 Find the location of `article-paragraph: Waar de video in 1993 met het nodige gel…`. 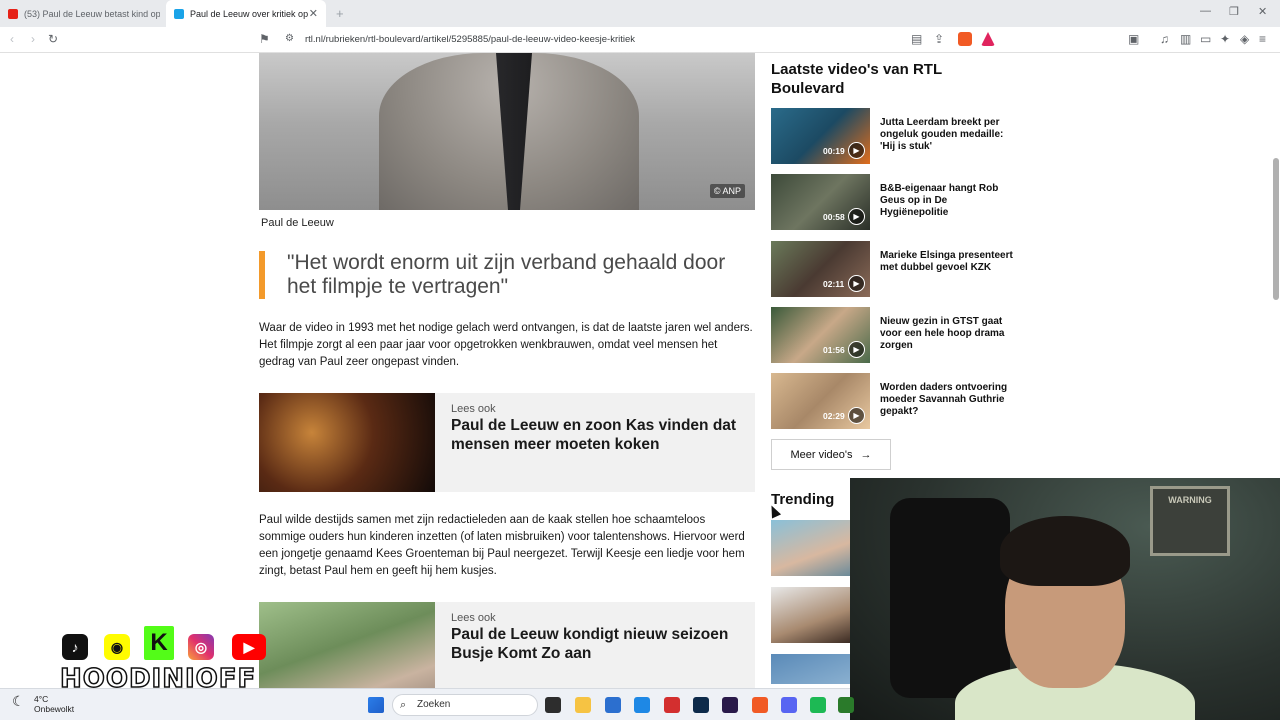

article-paragraph: Waar de video in 1993 met het nodige gel… is located at coordinates (506, 345).